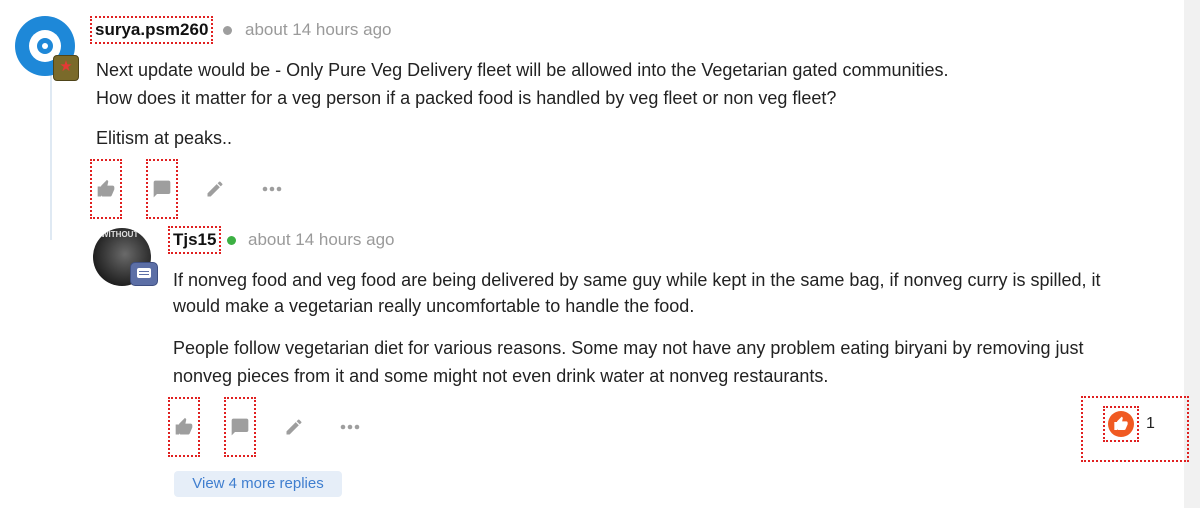 The image size is (1200, 508). What do you see at coordinates (51, 155) in the screenshot?
I see `thread-line` at bounding box center [51, 155].